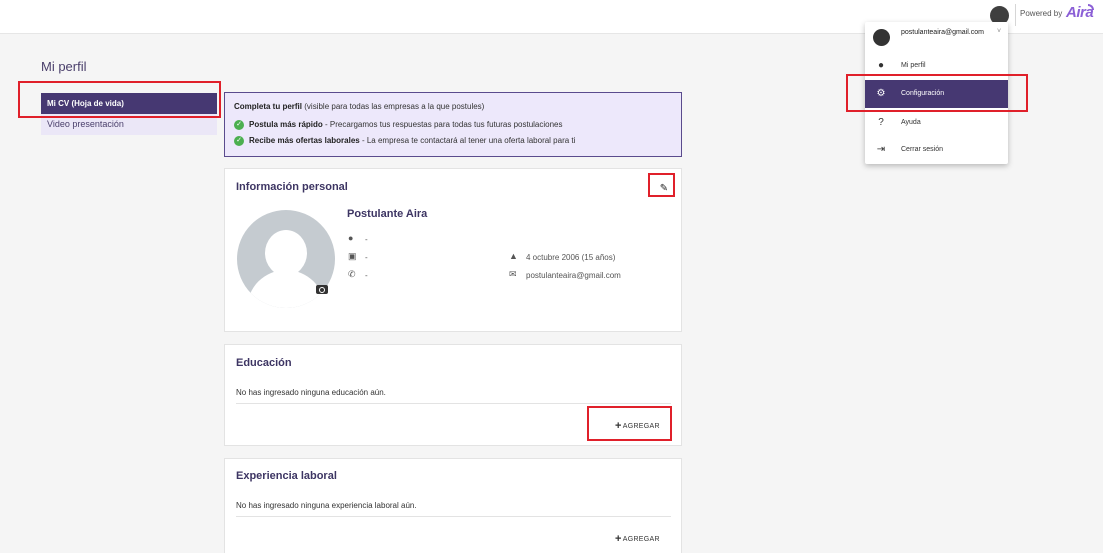 This screenshot has height=553, width=1103. I want to click on add-experience-button: +AGREGAR, so click(637, 539).